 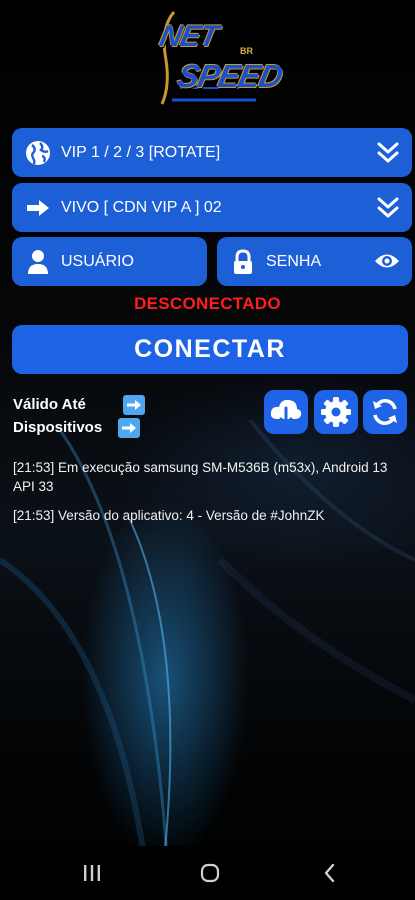 What do you see at coordinates (207, 303) in the screenshot?
I see `connection-status: DESCONECTADO` at bounding box center [207, 303].